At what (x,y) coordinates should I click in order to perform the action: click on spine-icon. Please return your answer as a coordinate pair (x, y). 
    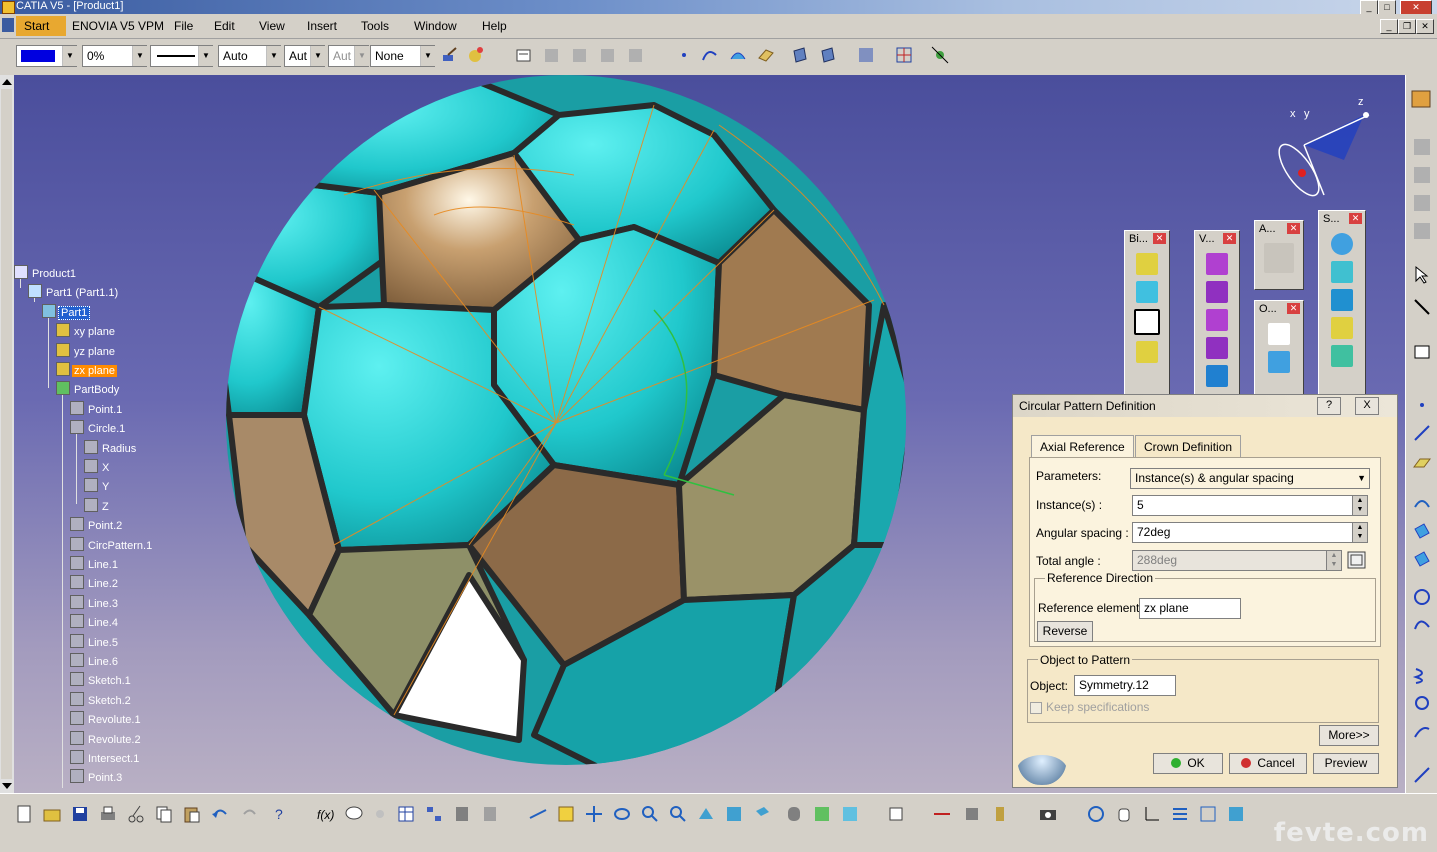
    Looking at the image, I should click on (1422, 731).